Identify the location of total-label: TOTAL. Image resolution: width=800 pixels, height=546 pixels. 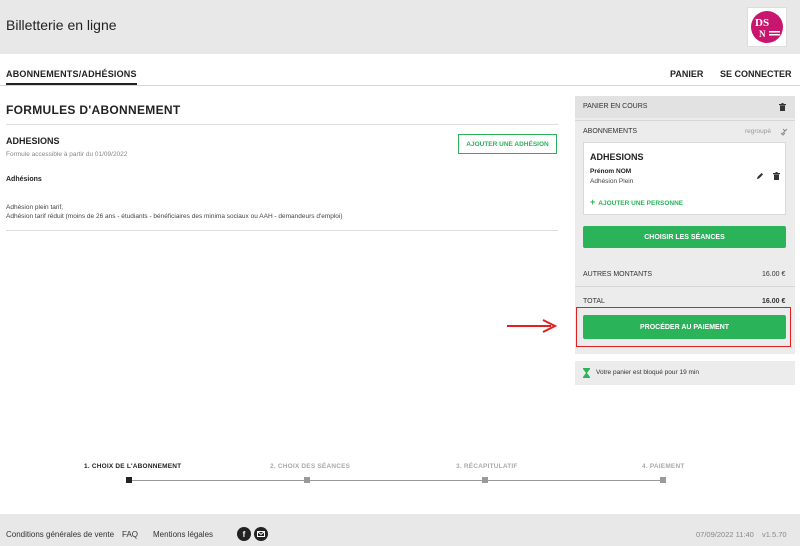
(594, 301).